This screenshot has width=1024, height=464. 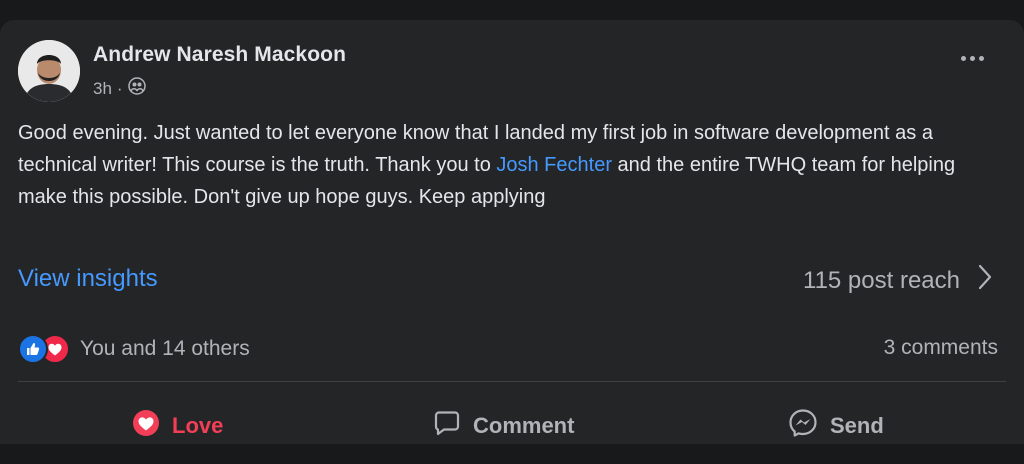 What do you see at coordinates (49, 71) in the screenshot?
I see `avatar` at bounding box center [49, 71].